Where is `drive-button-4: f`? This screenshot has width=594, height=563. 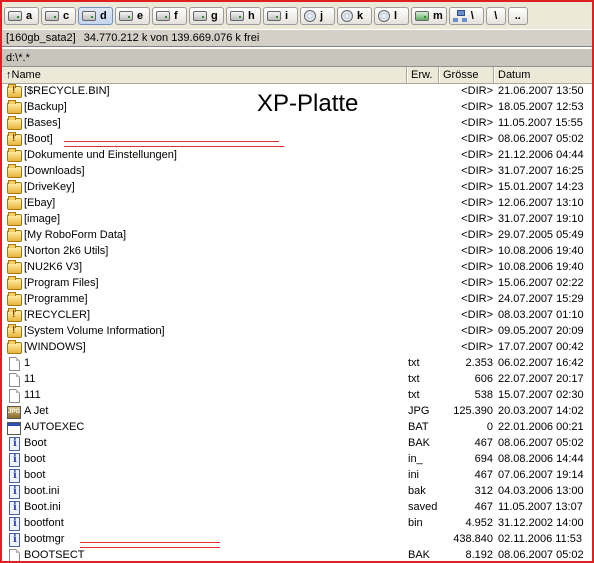 drive-button-4: f is located at coordinates (169, 15).